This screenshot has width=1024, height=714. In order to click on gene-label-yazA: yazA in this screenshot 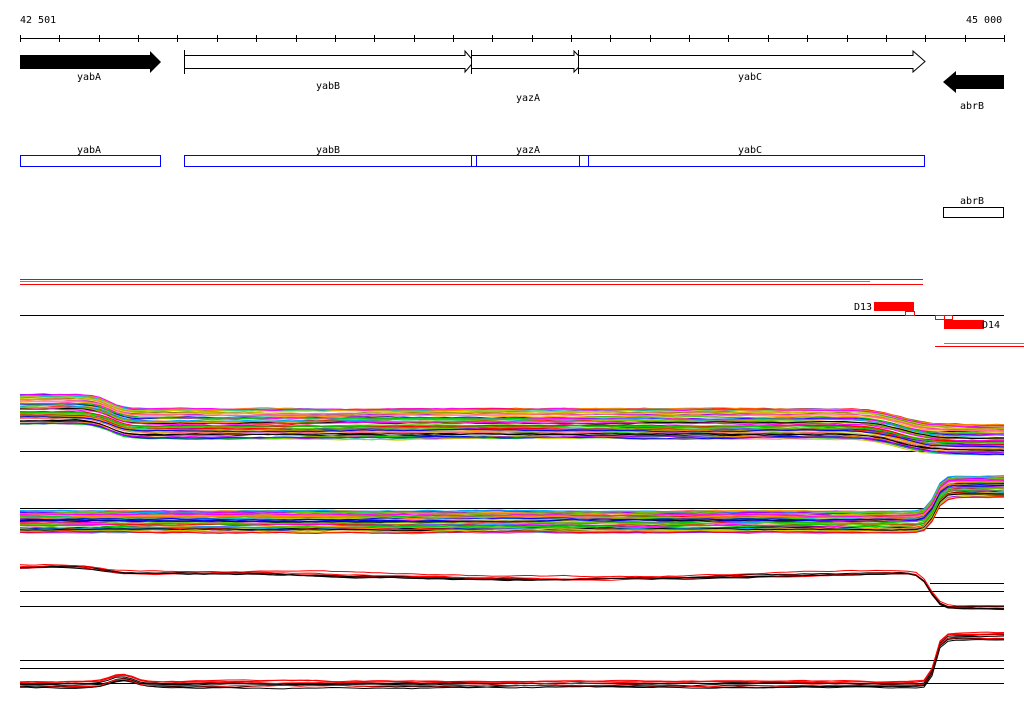, I will do `click(528, 98)`.